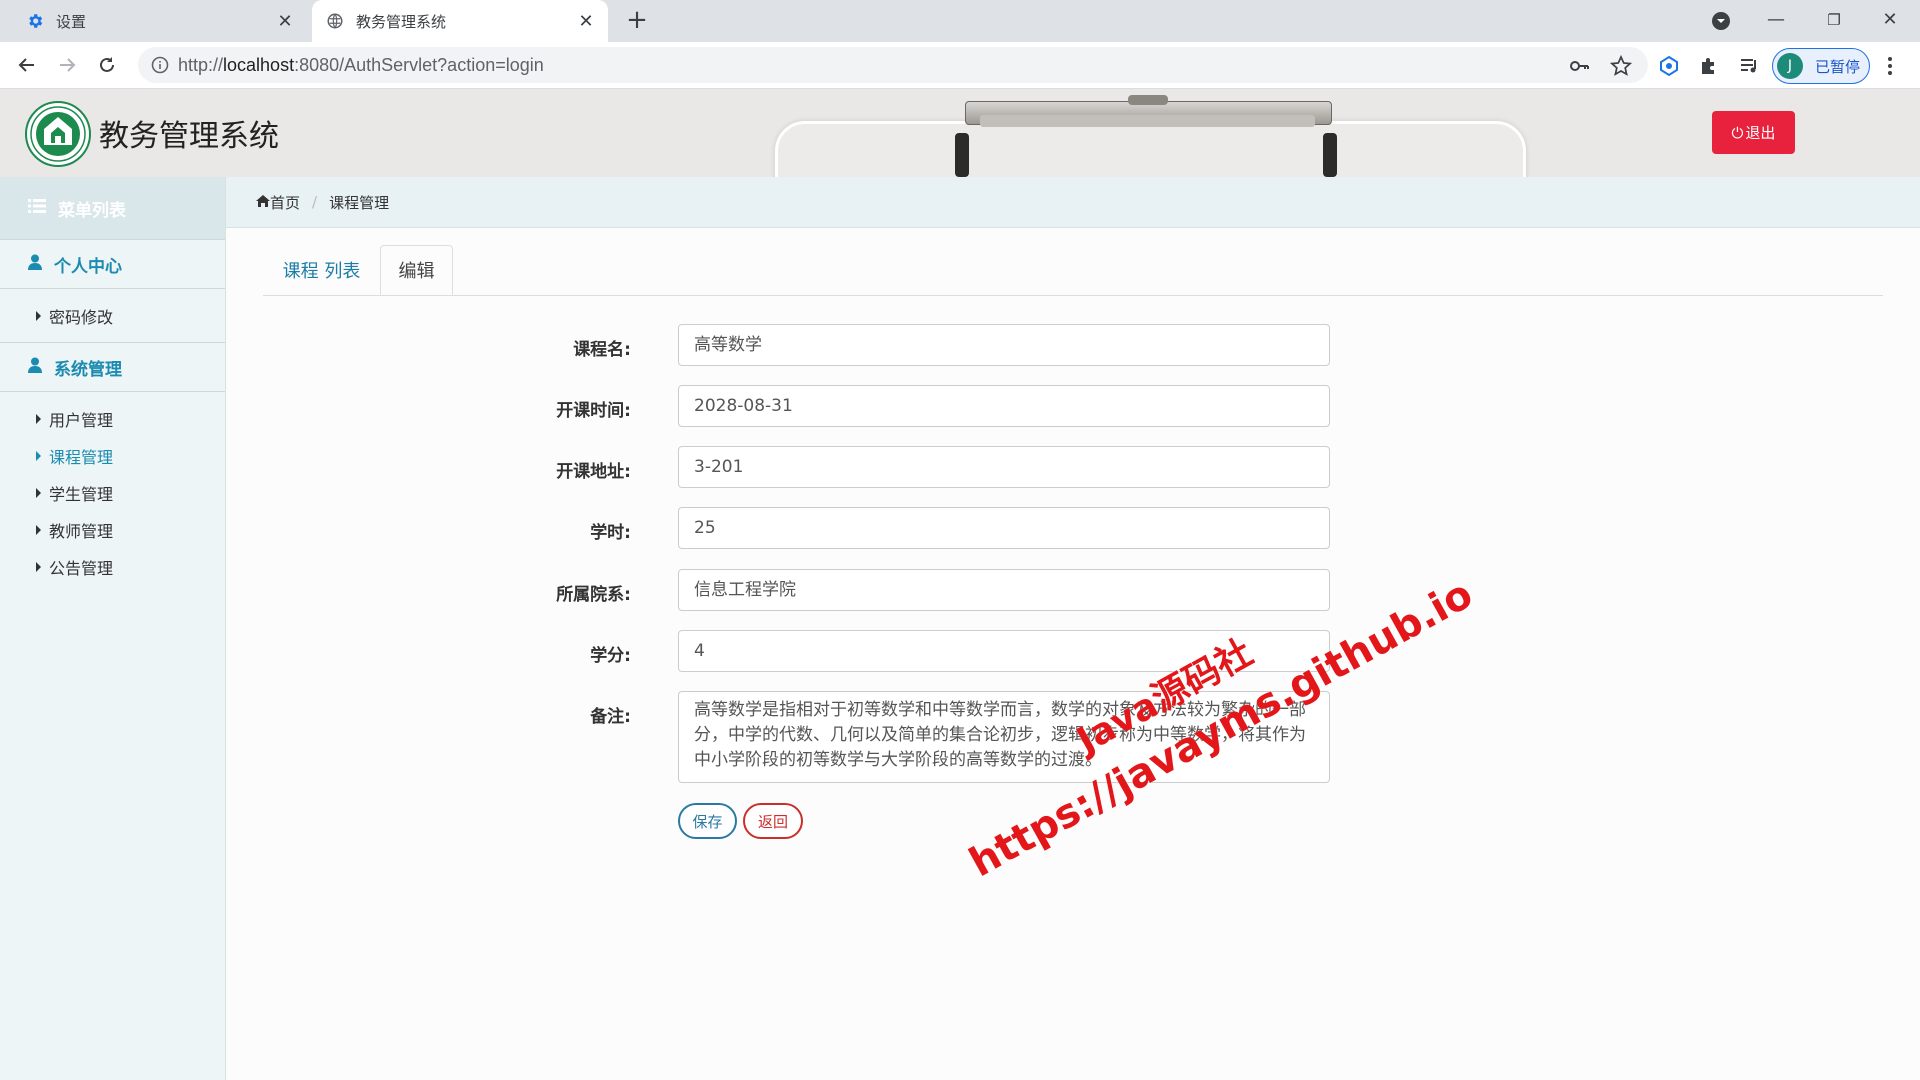 Image resolution: width=1920 pixels, height=1080 pixels. What do you see at coordinates (1579, 66) in the screenshot?
I see `key-icon` at bounding box center [1579, 66].